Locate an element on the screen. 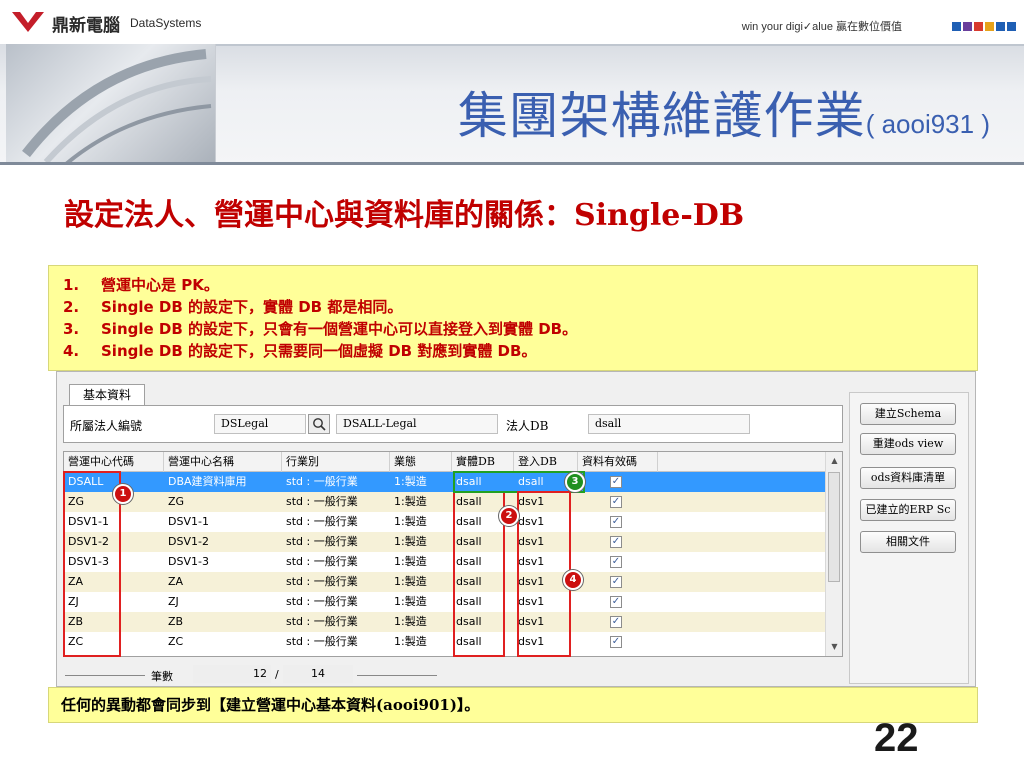 The image size is (1024, 768). company-name: 鼎新電腦 is located at coordinates (86, 26).